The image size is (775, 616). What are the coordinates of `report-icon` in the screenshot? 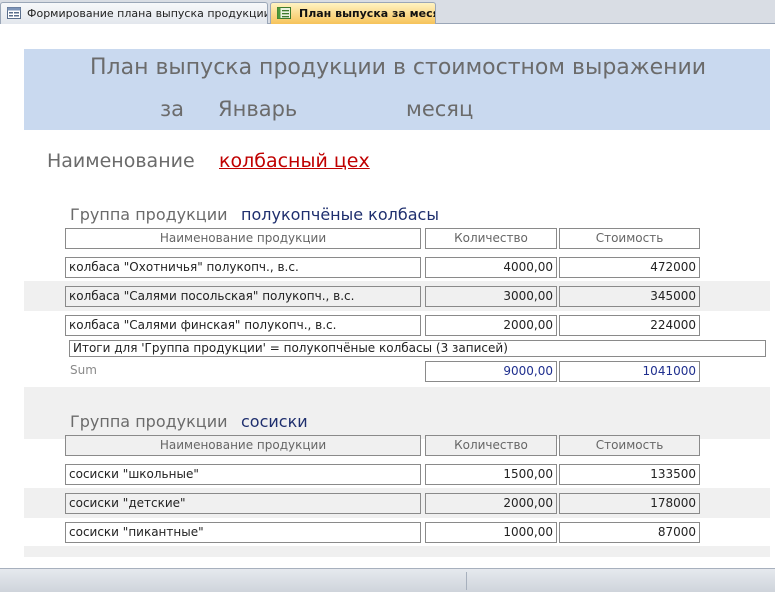 It's located at (284, 13).